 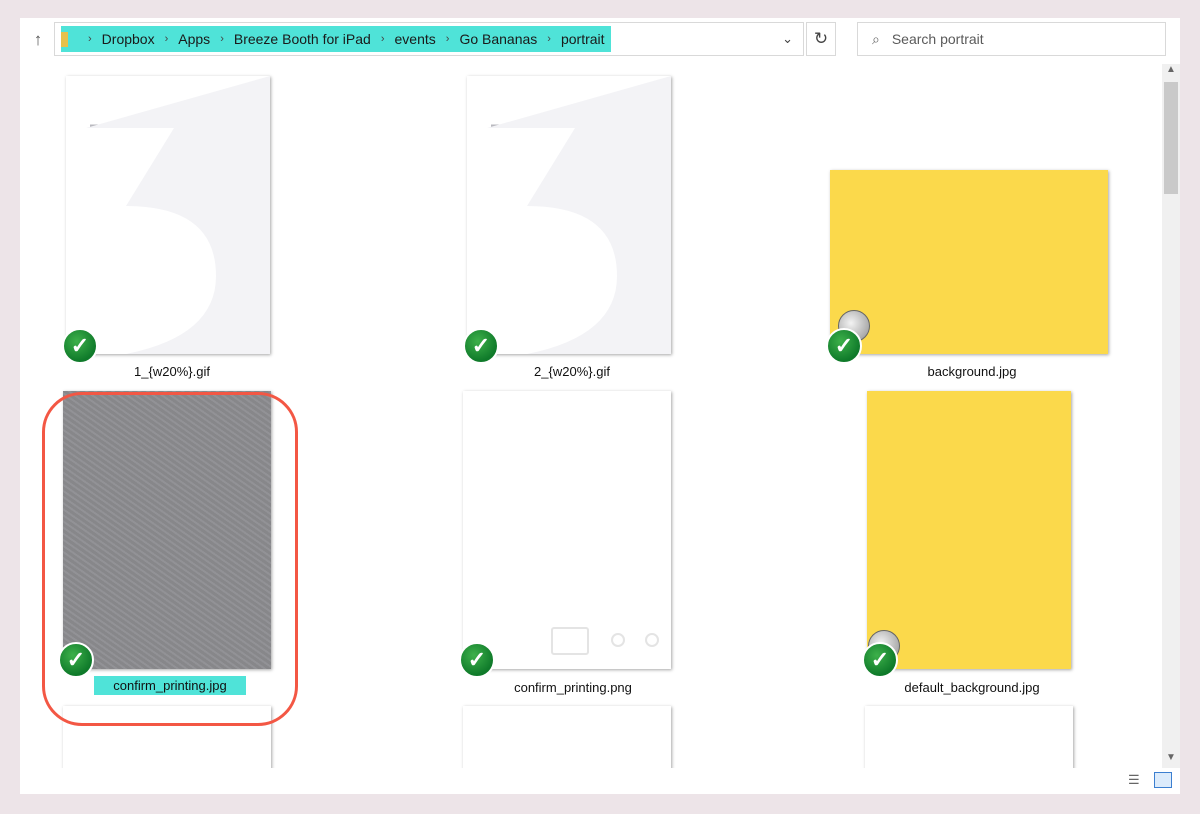 What do you see at coordinates (302, 39) in the screenshot?
I see `breadcrumb-item-breeze-booth: Breeze Booth for iPad` at bounding box center [302, 39].